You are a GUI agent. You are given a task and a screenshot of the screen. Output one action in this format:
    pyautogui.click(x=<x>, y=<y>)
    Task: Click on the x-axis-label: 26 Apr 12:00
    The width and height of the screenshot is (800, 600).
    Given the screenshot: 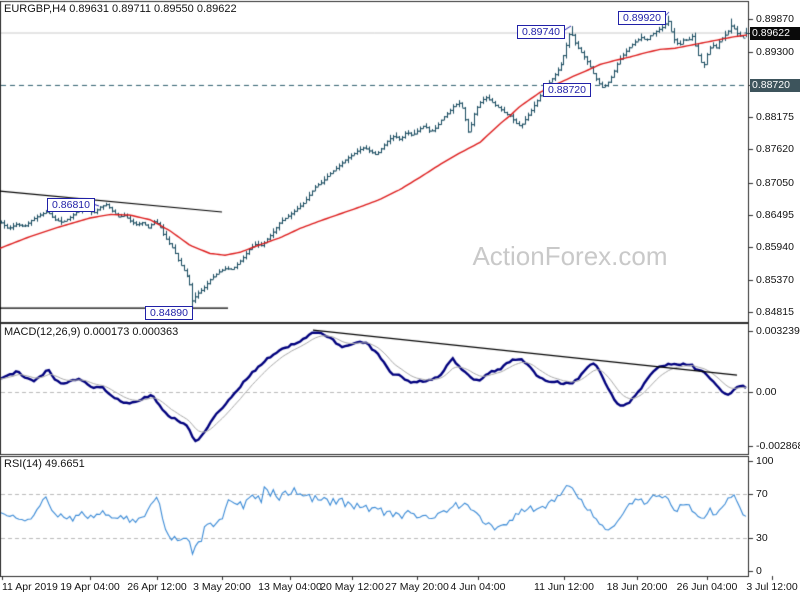 What is the action you would take?
    pyautogui.click(x=157, y=587)
    